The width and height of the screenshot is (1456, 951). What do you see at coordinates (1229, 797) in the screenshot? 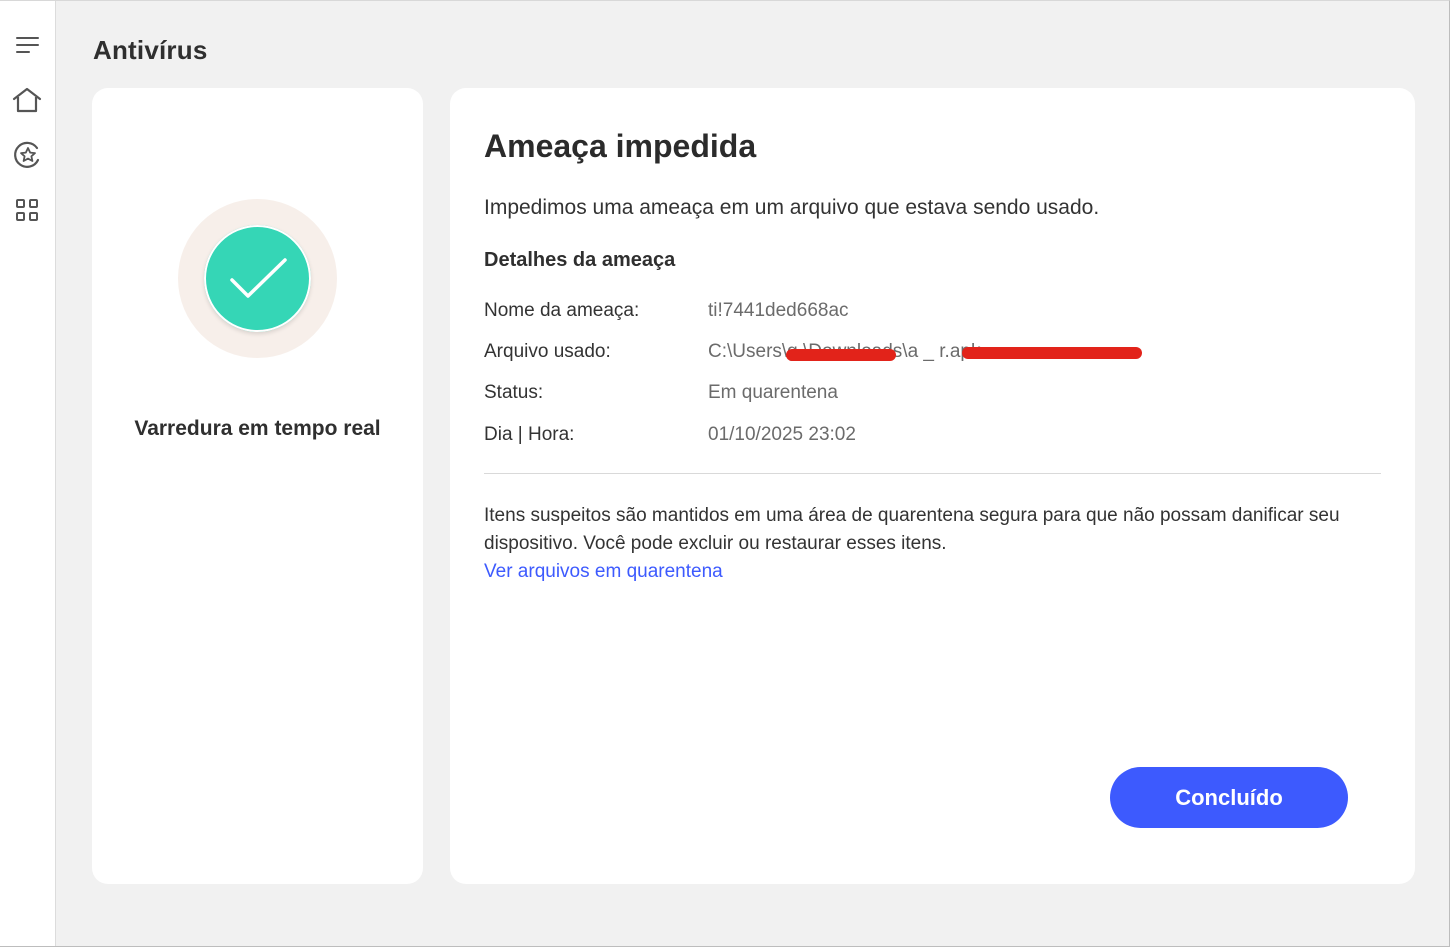
I see `done-button: Concluído` at bounding box center [1229, 797].